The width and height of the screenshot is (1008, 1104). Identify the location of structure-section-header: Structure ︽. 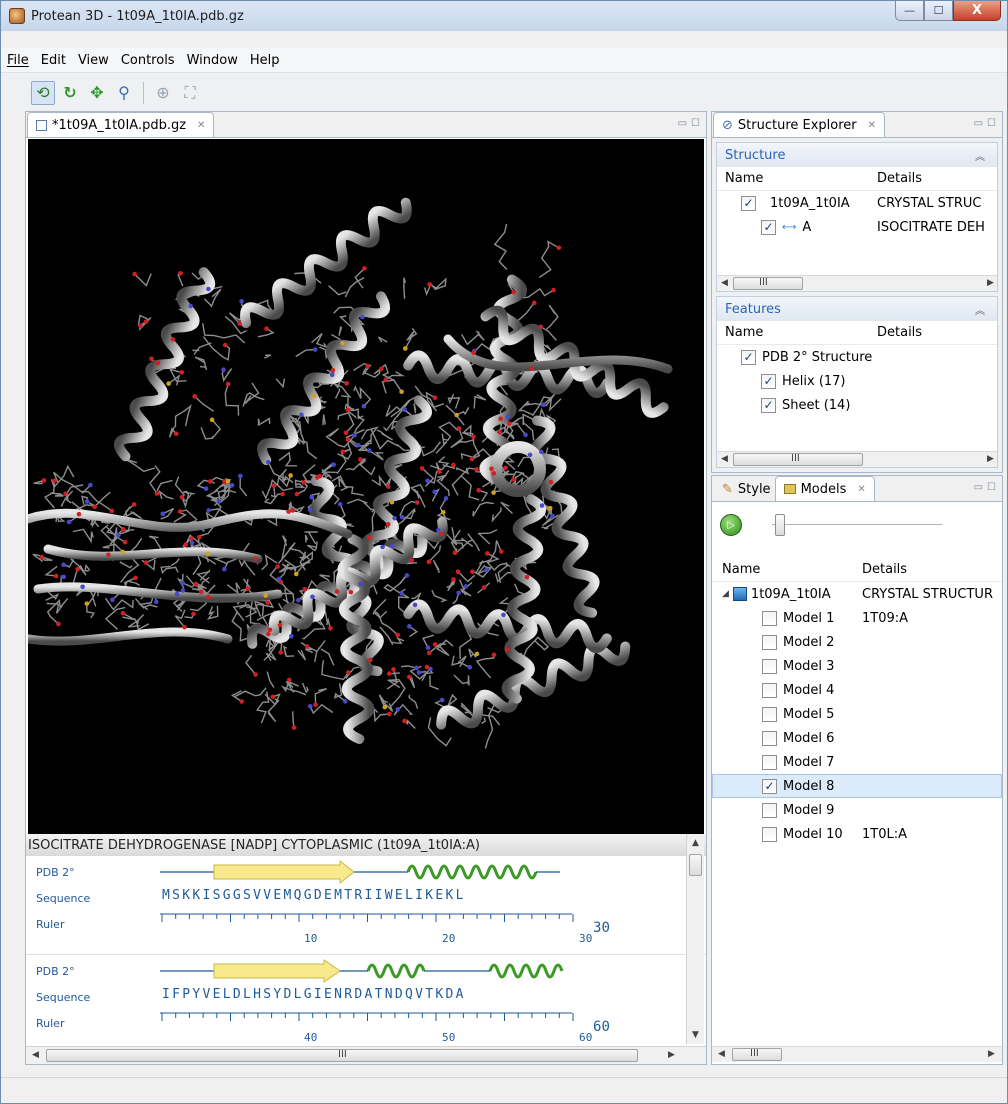
(857, 155).